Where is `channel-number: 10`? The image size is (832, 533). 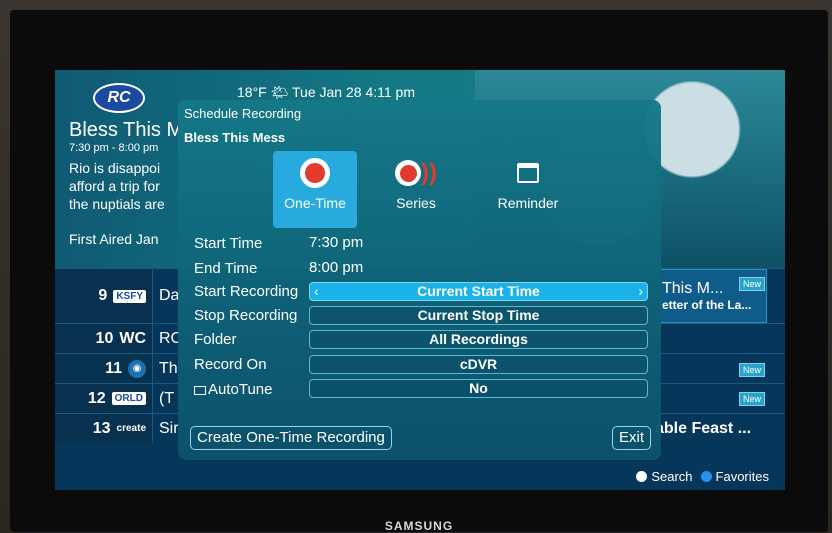
channel-number: 10 is located at coordinates (104, 338).